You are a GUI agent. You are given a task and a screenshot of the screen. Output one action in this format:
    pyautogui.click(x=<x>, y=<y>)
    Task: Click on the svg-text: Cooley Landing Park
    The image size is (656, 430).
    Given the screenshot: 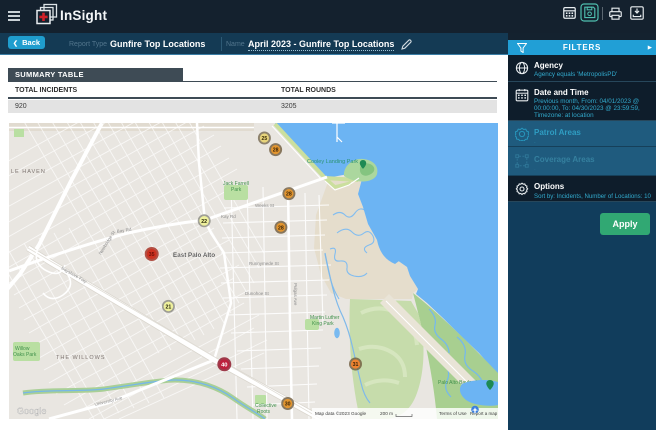 What is the action you would take?
    pyautogui.click(x=332, y=162)
    